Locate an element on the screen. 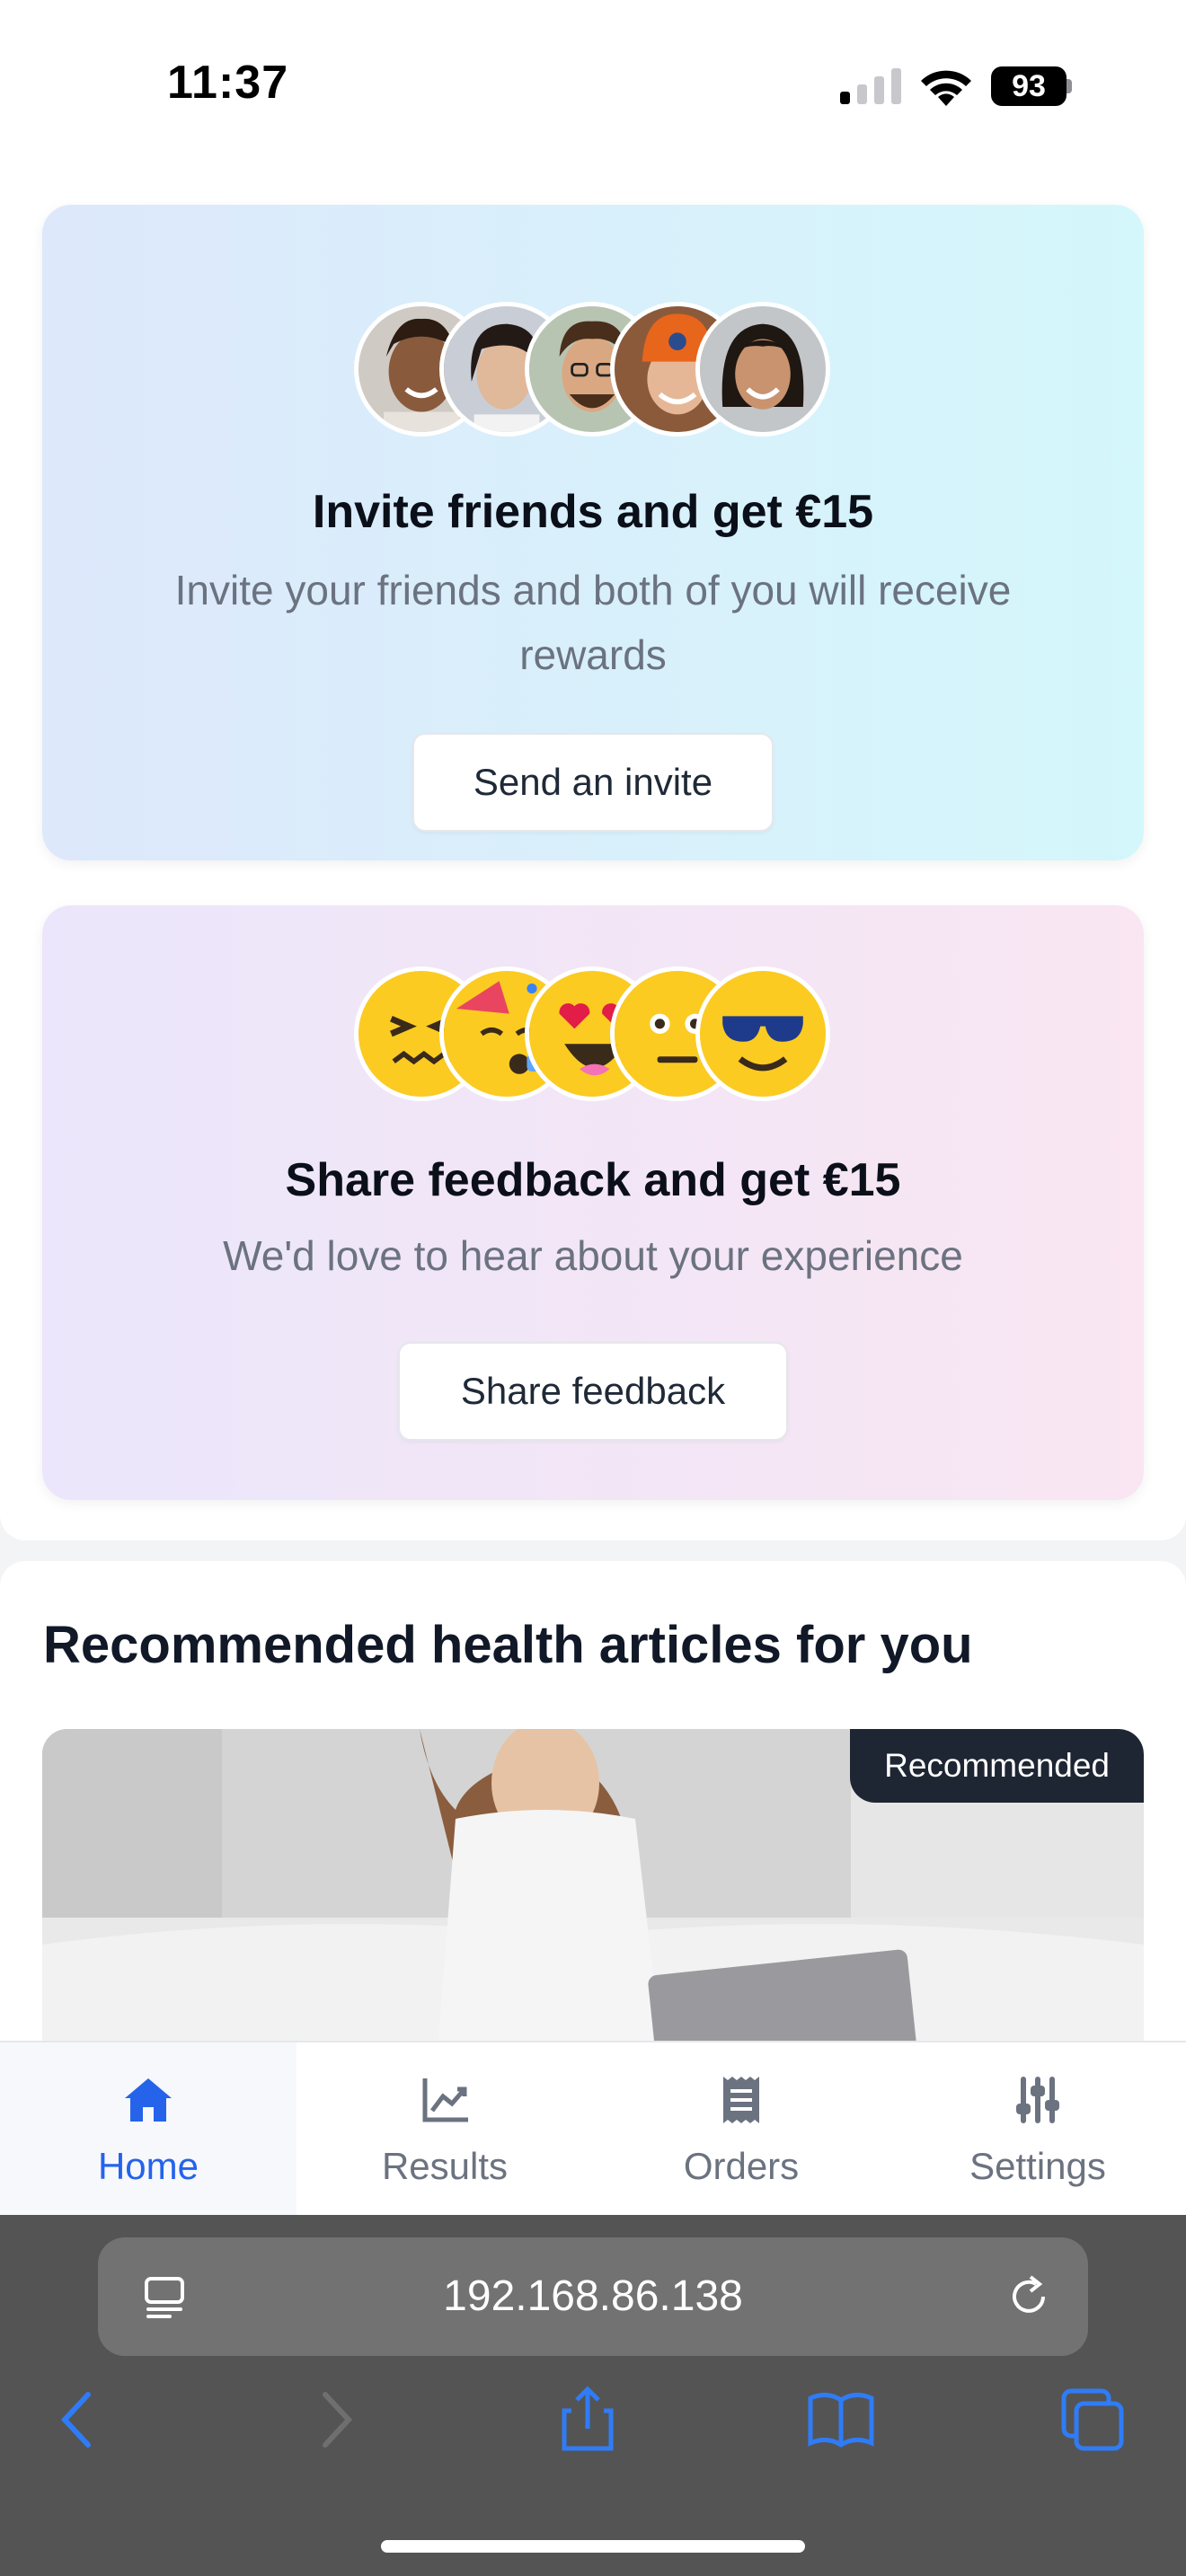 The image size is (1186, 2576). articles-heading: Recommended health articles for you is located at coordinates (508, 1645).